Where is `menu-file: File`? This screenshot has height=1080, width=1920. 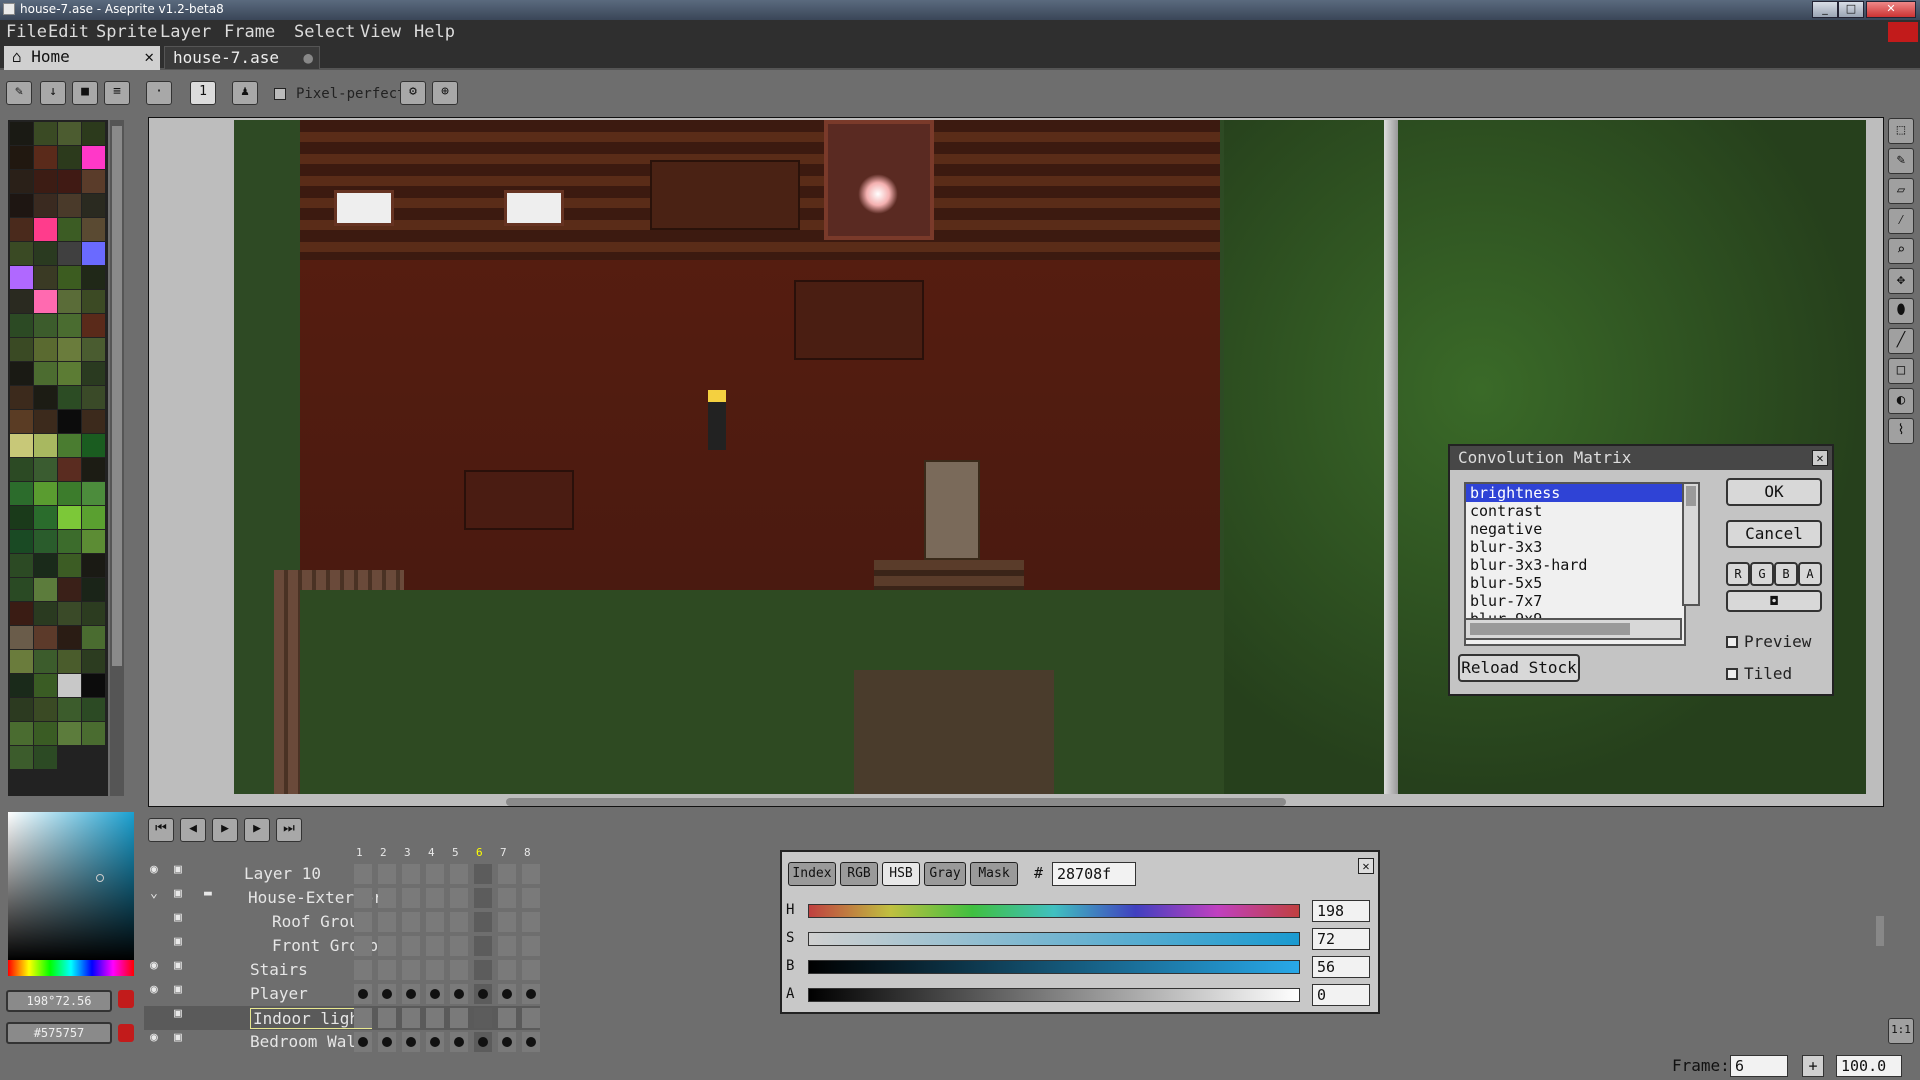 menu-file: File is located at coordinates (26, 32).